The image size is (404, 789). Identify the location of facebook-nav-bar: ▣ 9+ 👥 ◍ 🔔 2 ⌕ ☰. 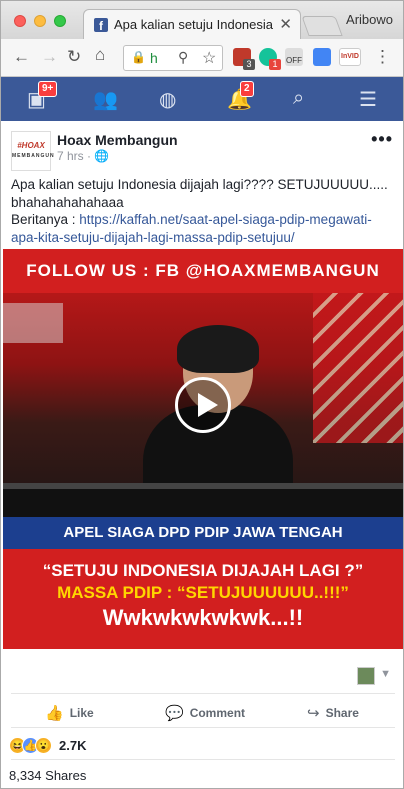
(202, 99).